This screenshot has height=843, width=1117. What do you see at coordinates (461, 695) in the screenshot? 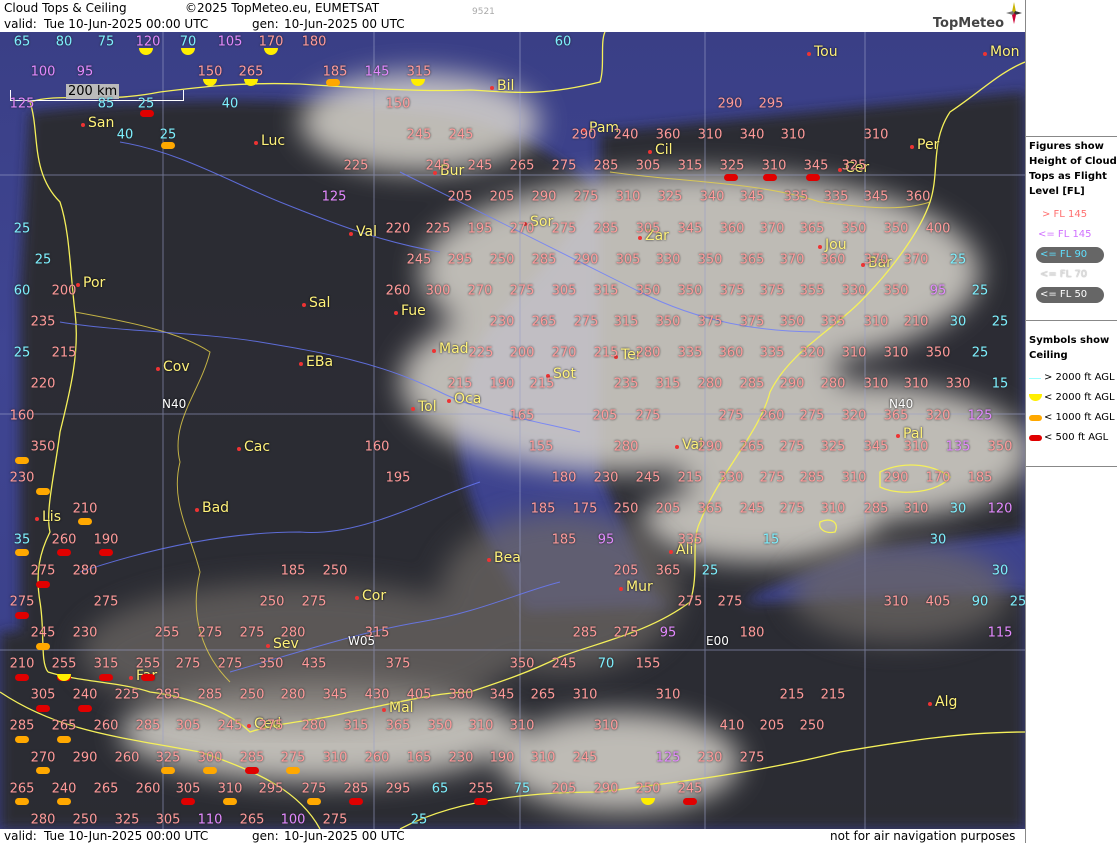
I see `flight-level-label: 380` at bounding box center [461, 695].